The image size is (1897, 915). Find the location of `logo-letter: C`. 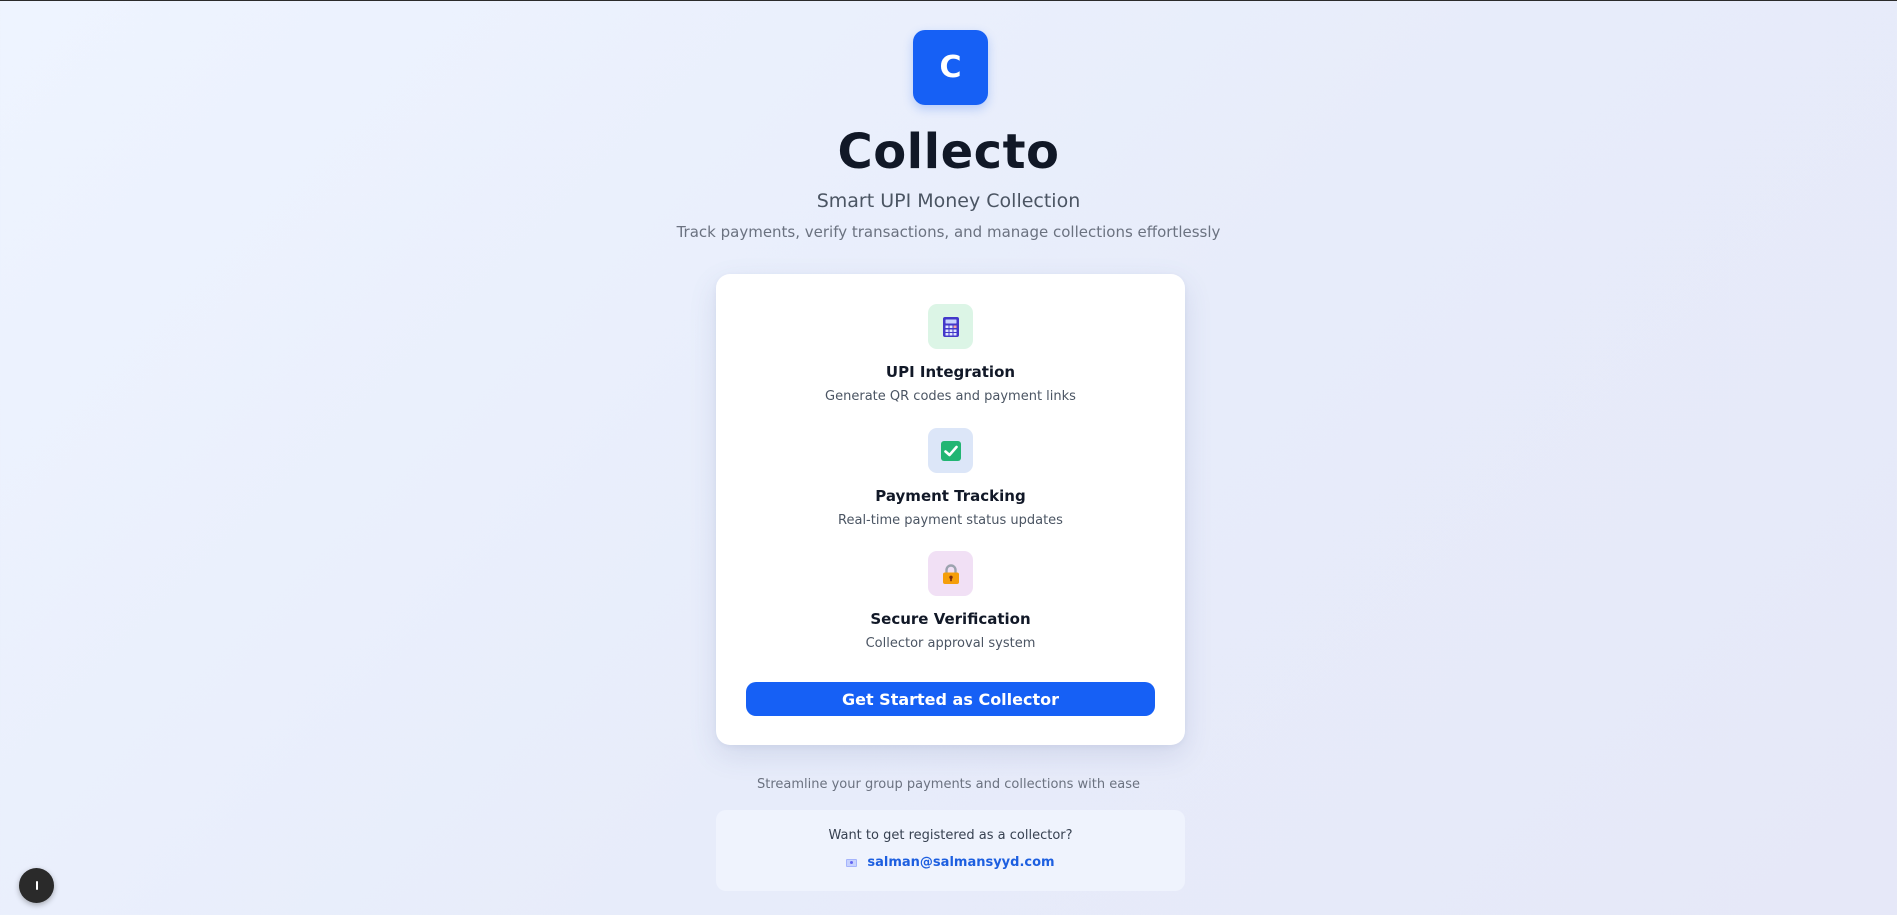

logo-letter: C is located at coordinates (950, 67).